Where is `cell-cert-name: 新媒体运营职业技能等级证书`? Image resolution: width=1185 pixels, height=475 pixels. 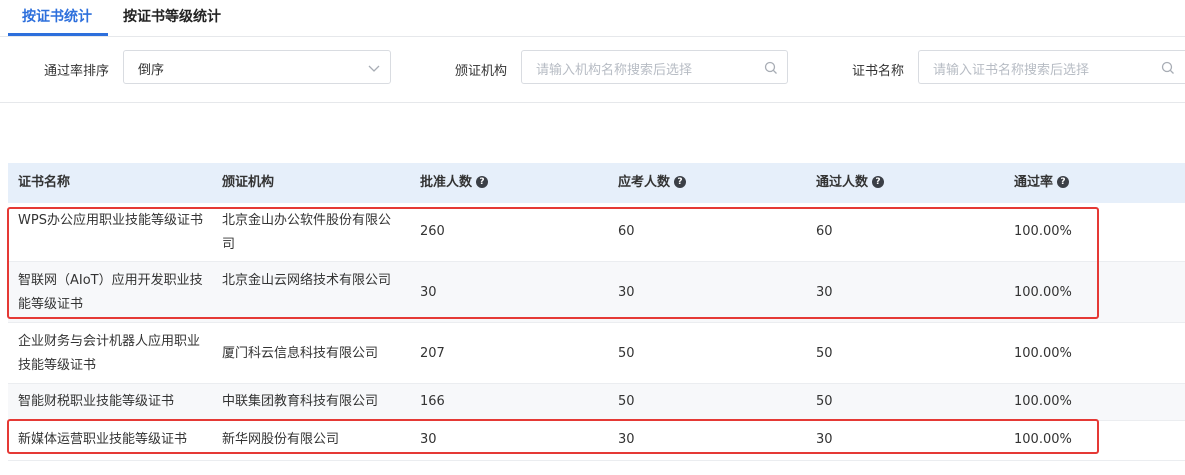
cell-cert-name: 新媒体运营职业技能等级证书 is located at coordinates (103, 439).